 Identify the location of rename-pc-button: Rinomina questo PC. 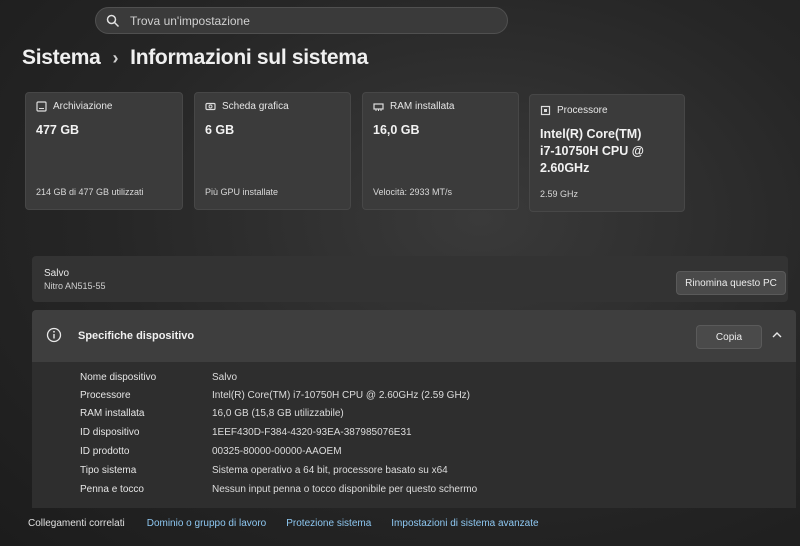
(731, 283).